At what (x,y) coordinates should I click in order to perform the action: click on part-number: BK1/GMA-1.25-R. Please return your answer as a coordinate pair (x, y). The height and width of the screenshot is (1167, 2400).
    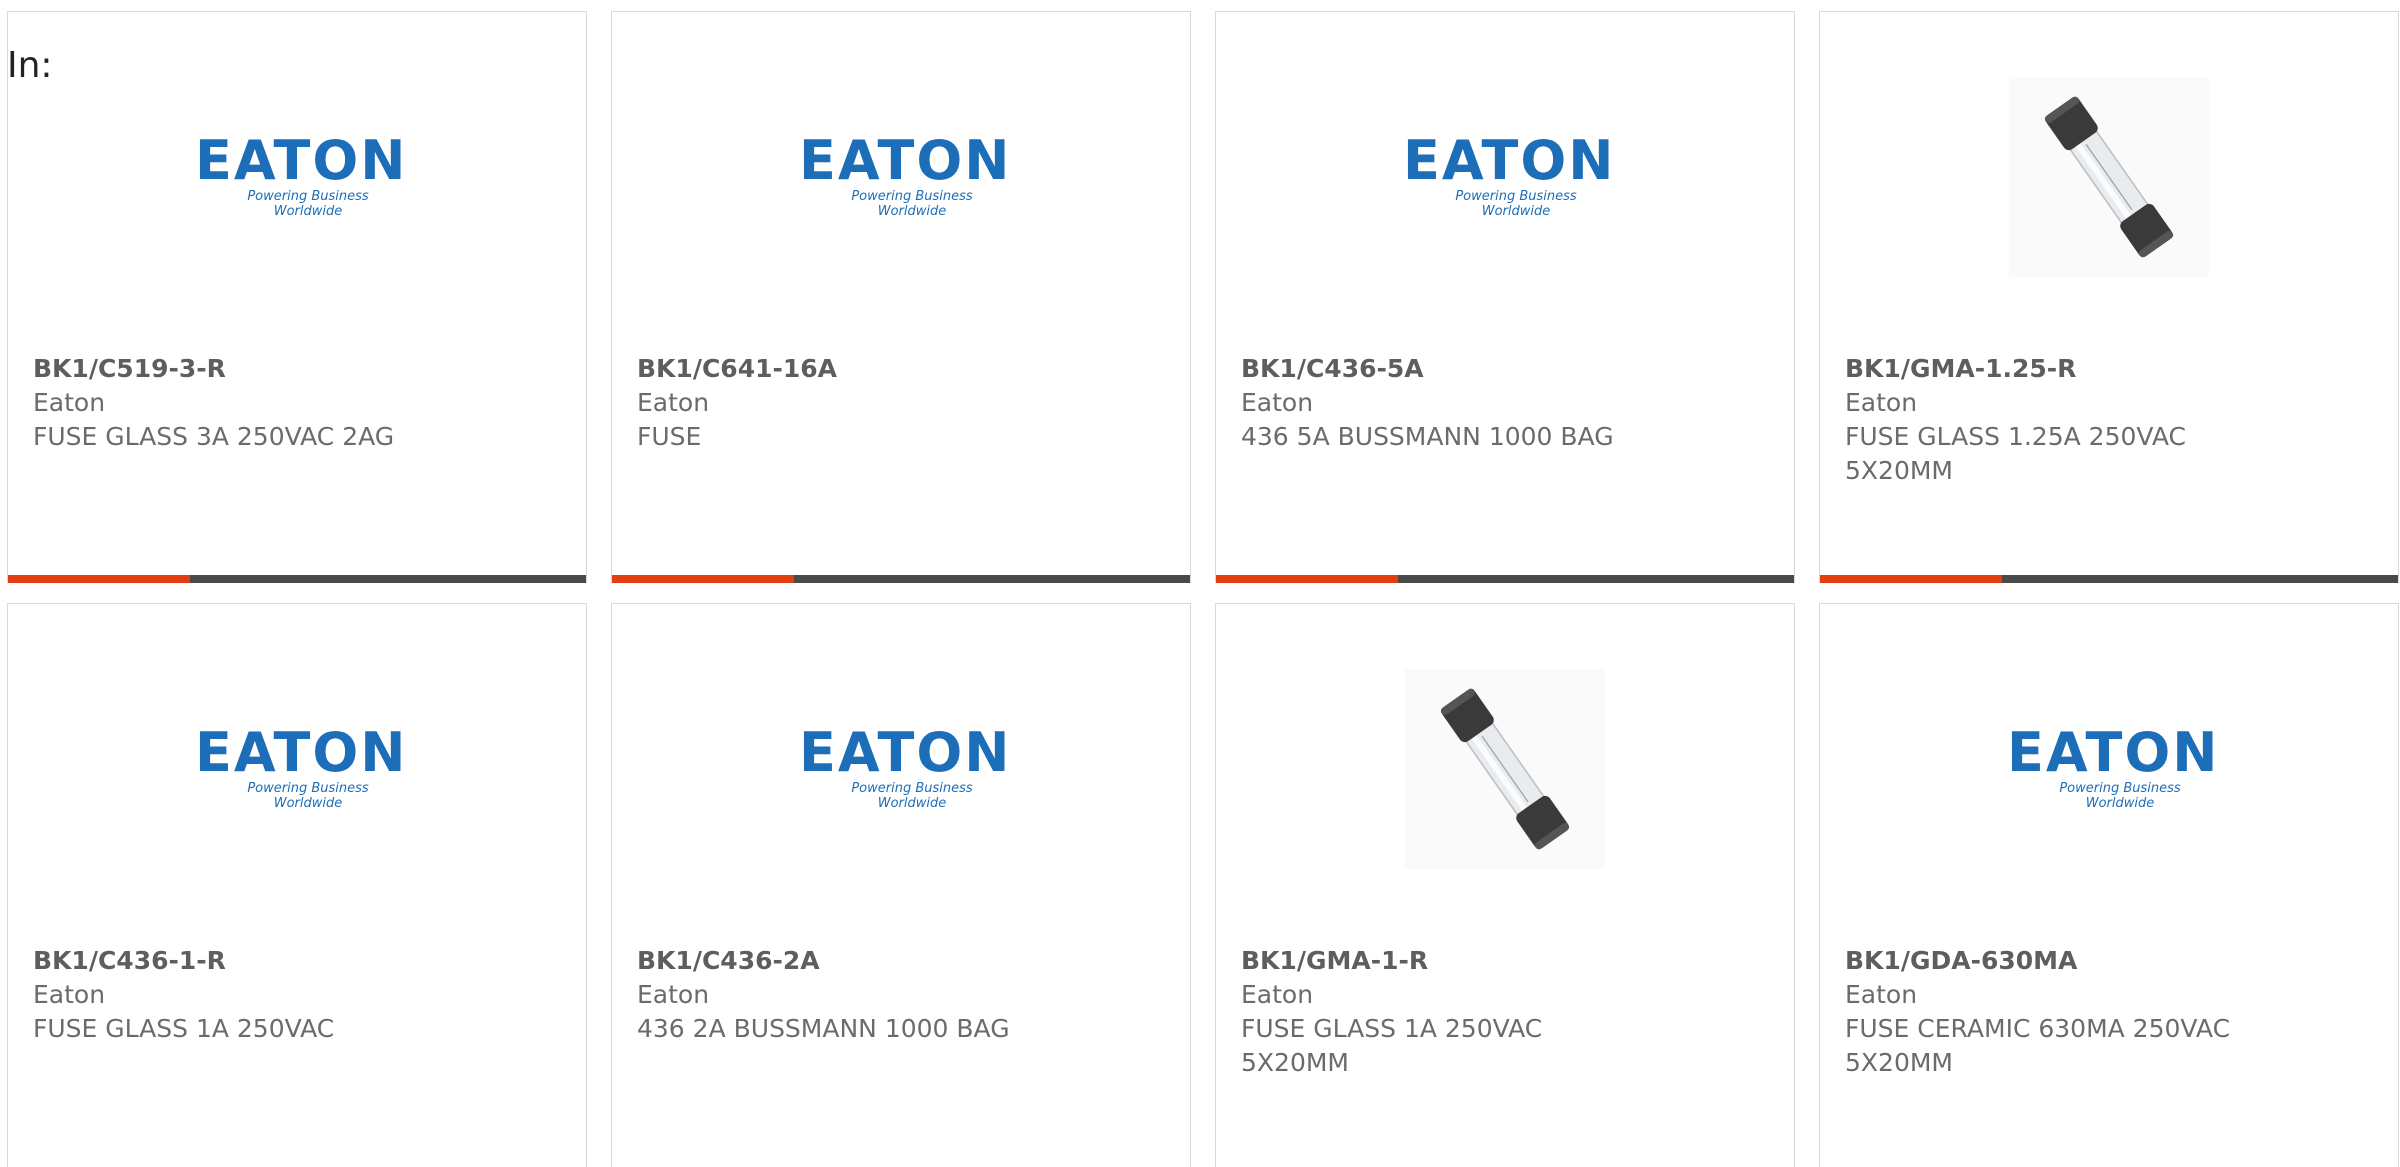
    Looking at the image, I should click on (2045, 369).